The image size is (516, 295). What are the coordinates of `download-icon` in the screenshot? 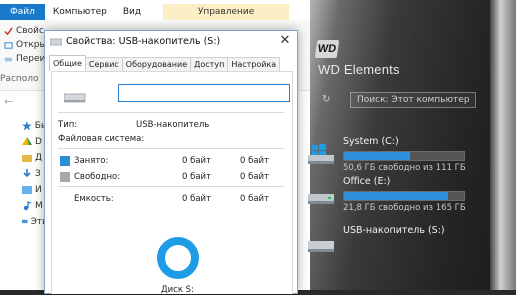 It's located at (27, 173).